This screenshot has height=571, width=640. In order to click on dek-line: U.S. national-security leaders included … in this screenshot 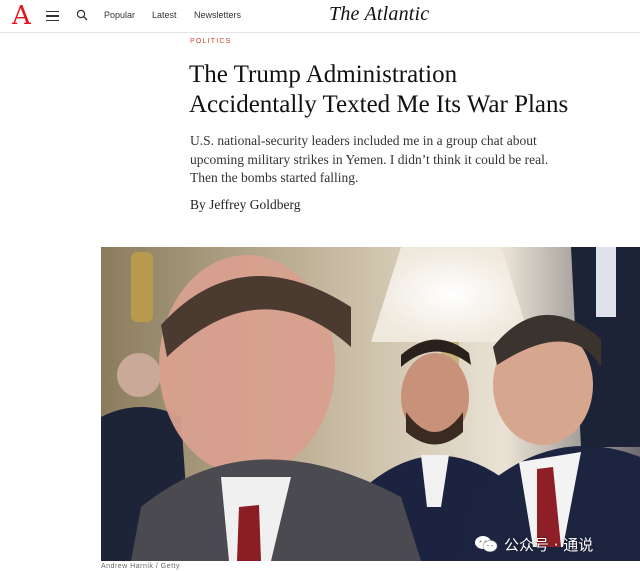, I will do `click(363, 140)`.